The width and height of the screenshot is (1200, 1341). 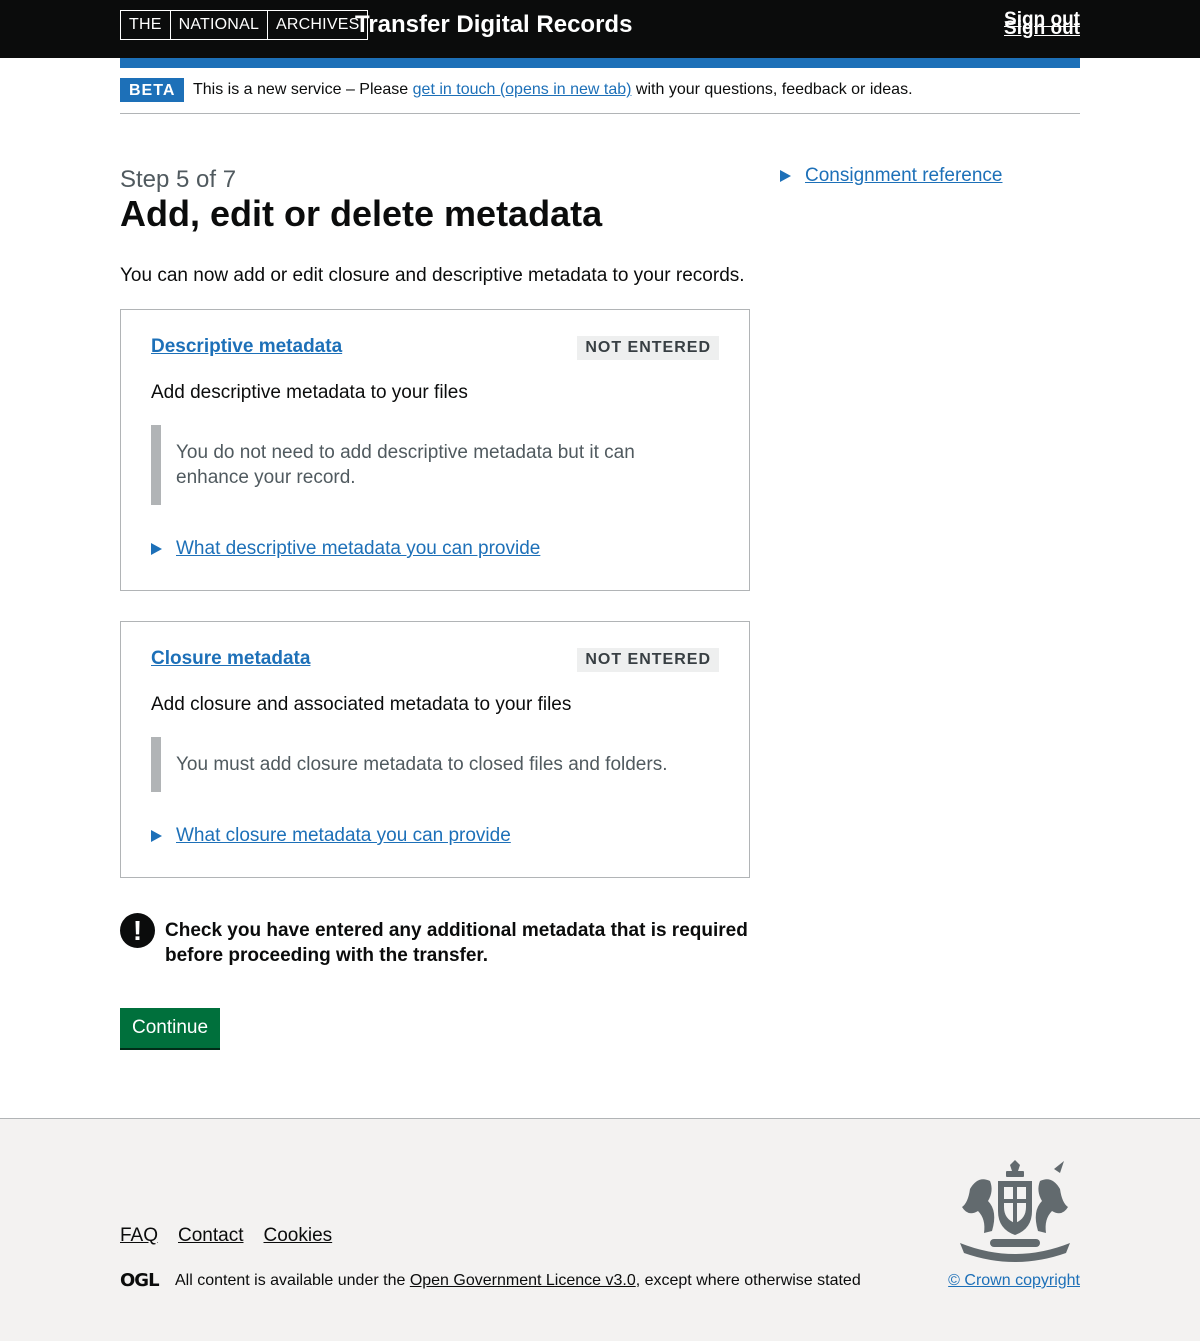 I want to click on licence-text-after: , except where otherwise stated, so click(x=748, y=1280).